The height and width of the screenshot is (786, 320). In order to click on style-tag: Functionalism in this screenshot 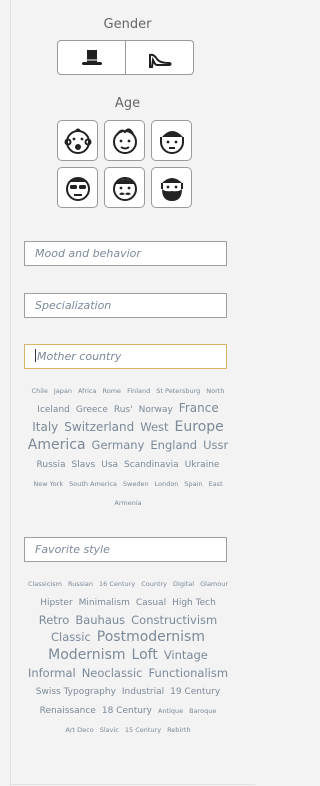, I will do `click(188, 673)`.